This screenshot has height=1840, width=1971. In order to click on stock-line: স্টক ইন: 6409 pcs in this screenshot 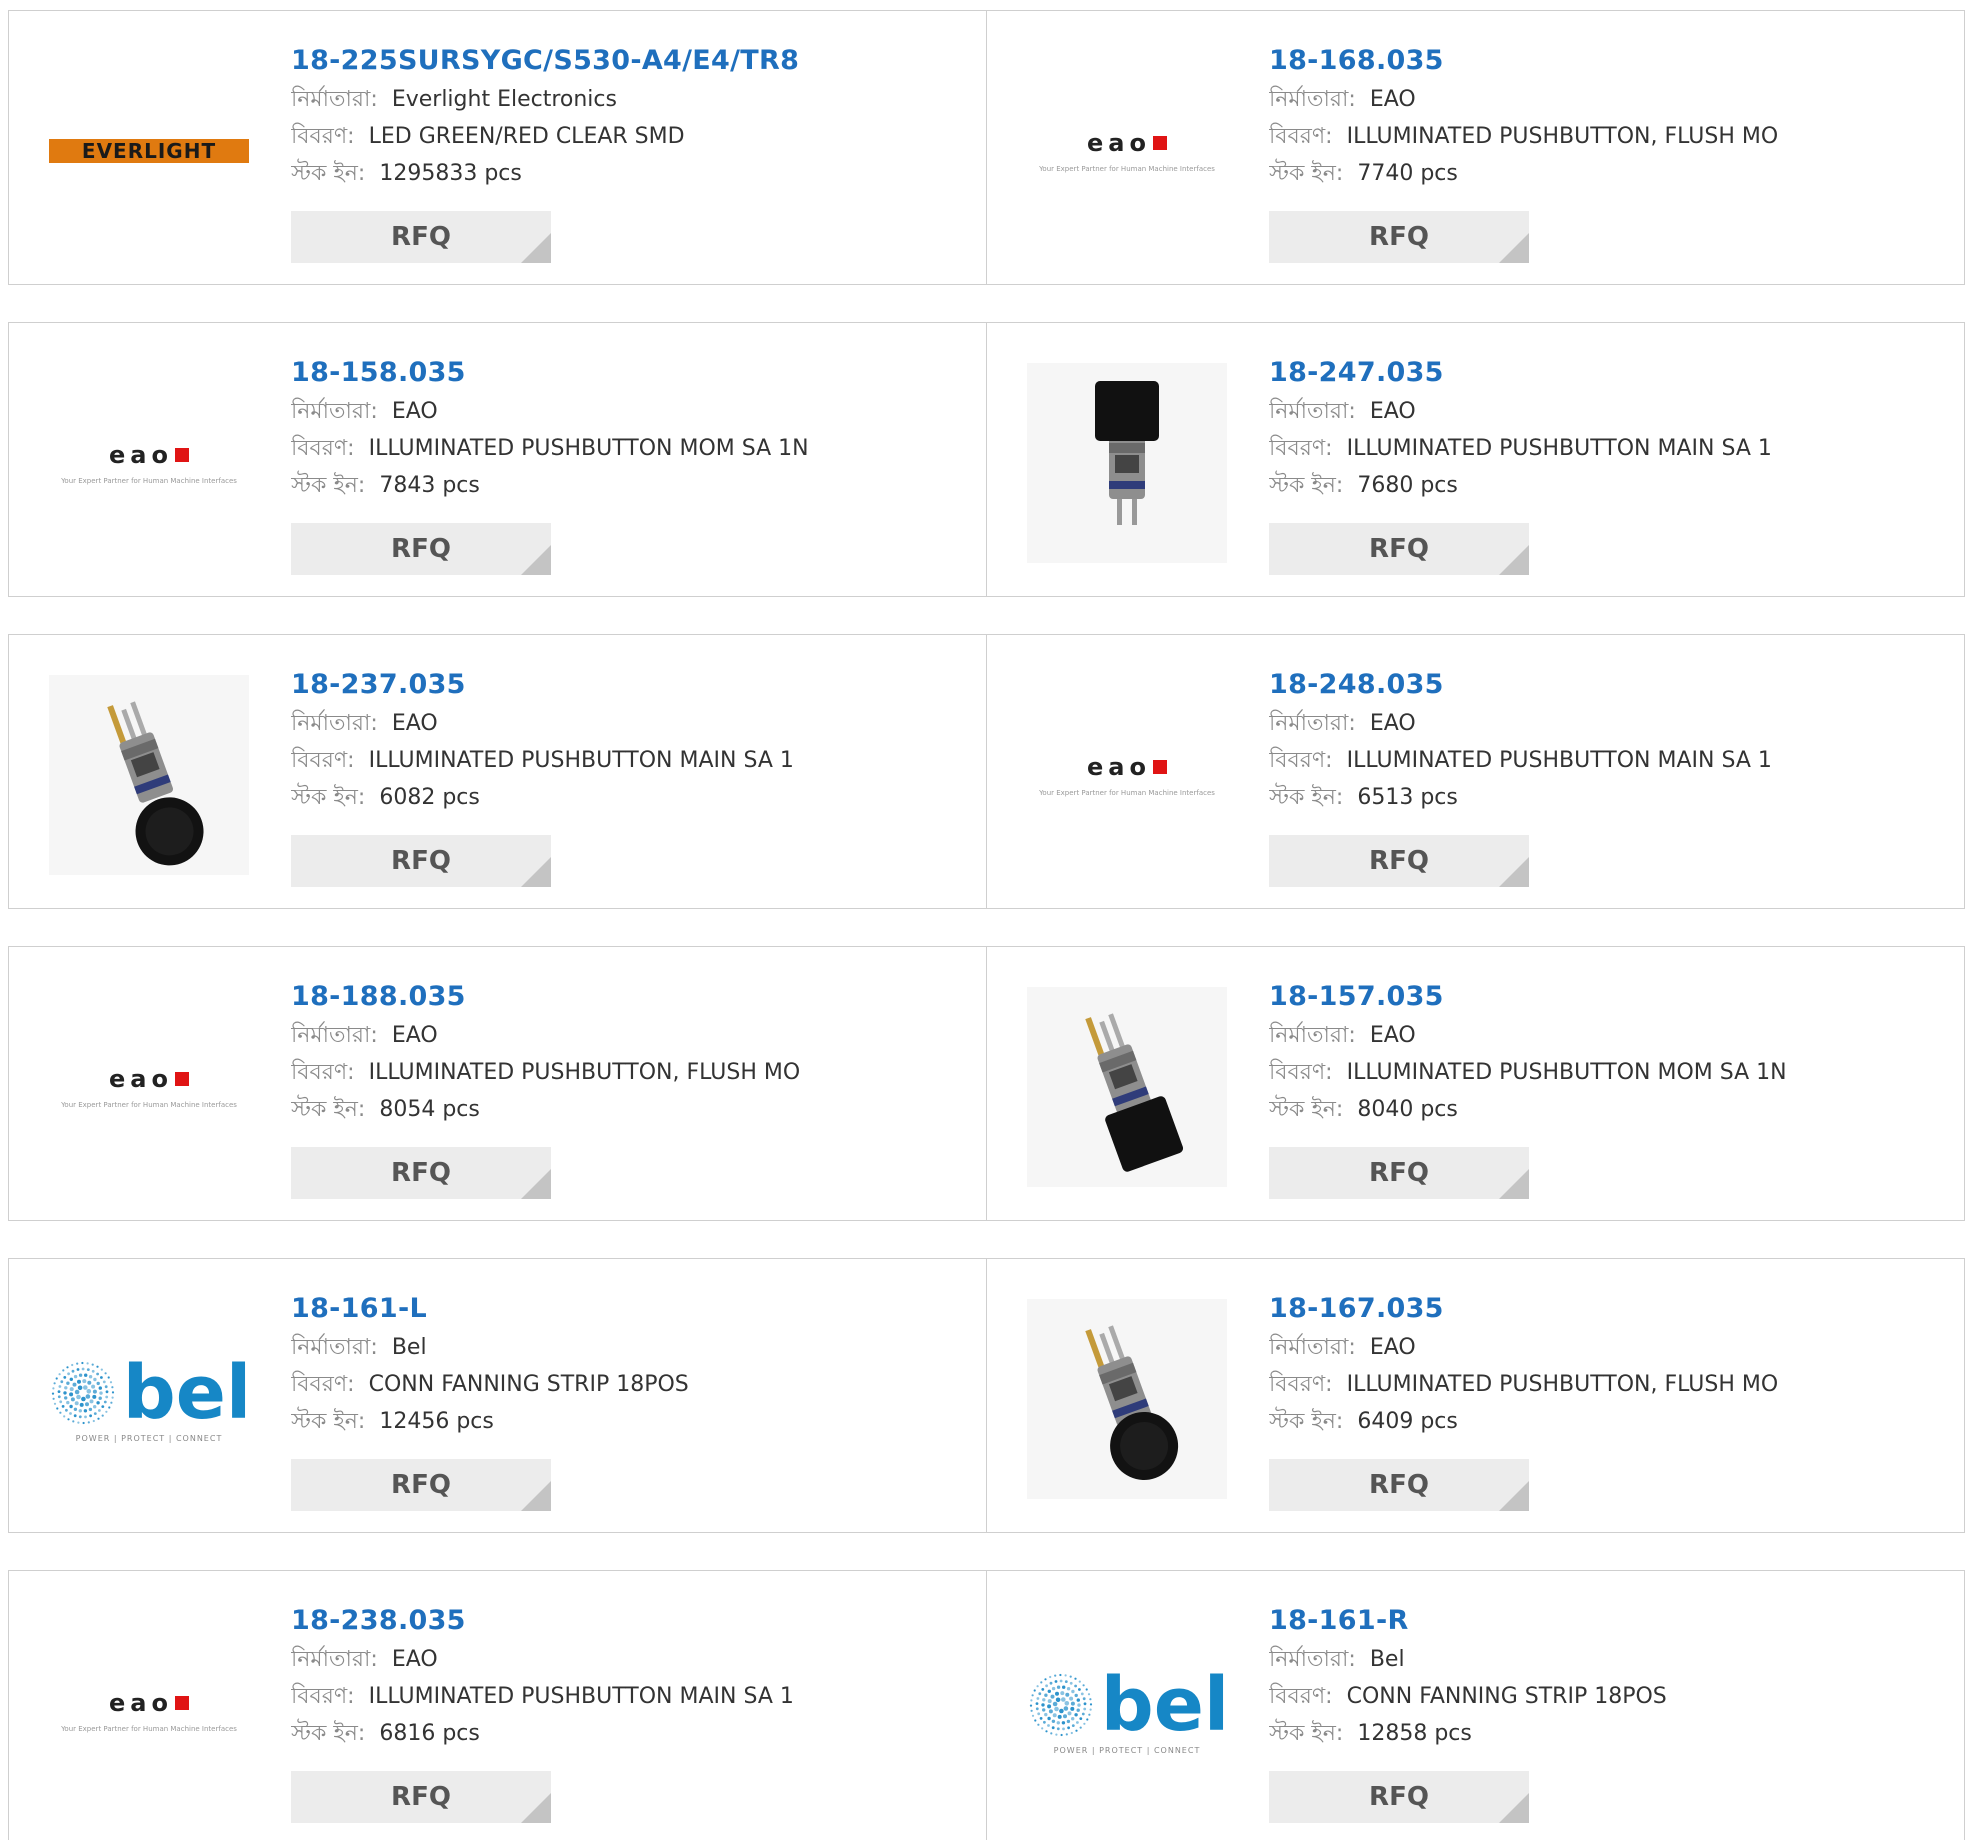, I will do `click(1606, 1421)`.